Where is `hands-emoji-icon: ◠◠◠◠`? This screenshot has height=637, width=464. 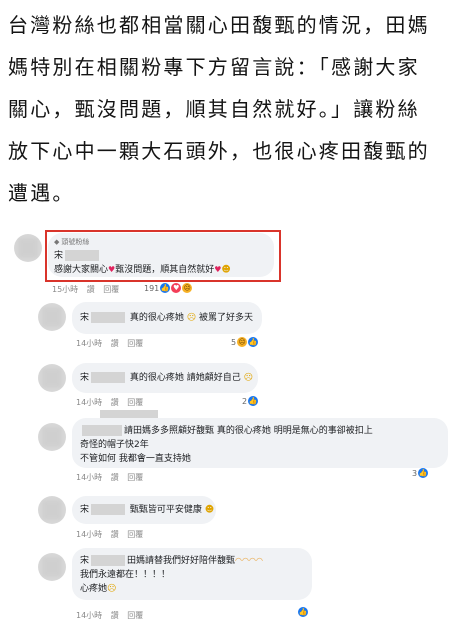
hands-emoji-icon: ◠◠◠◠ is located at coordinates (249, 560).